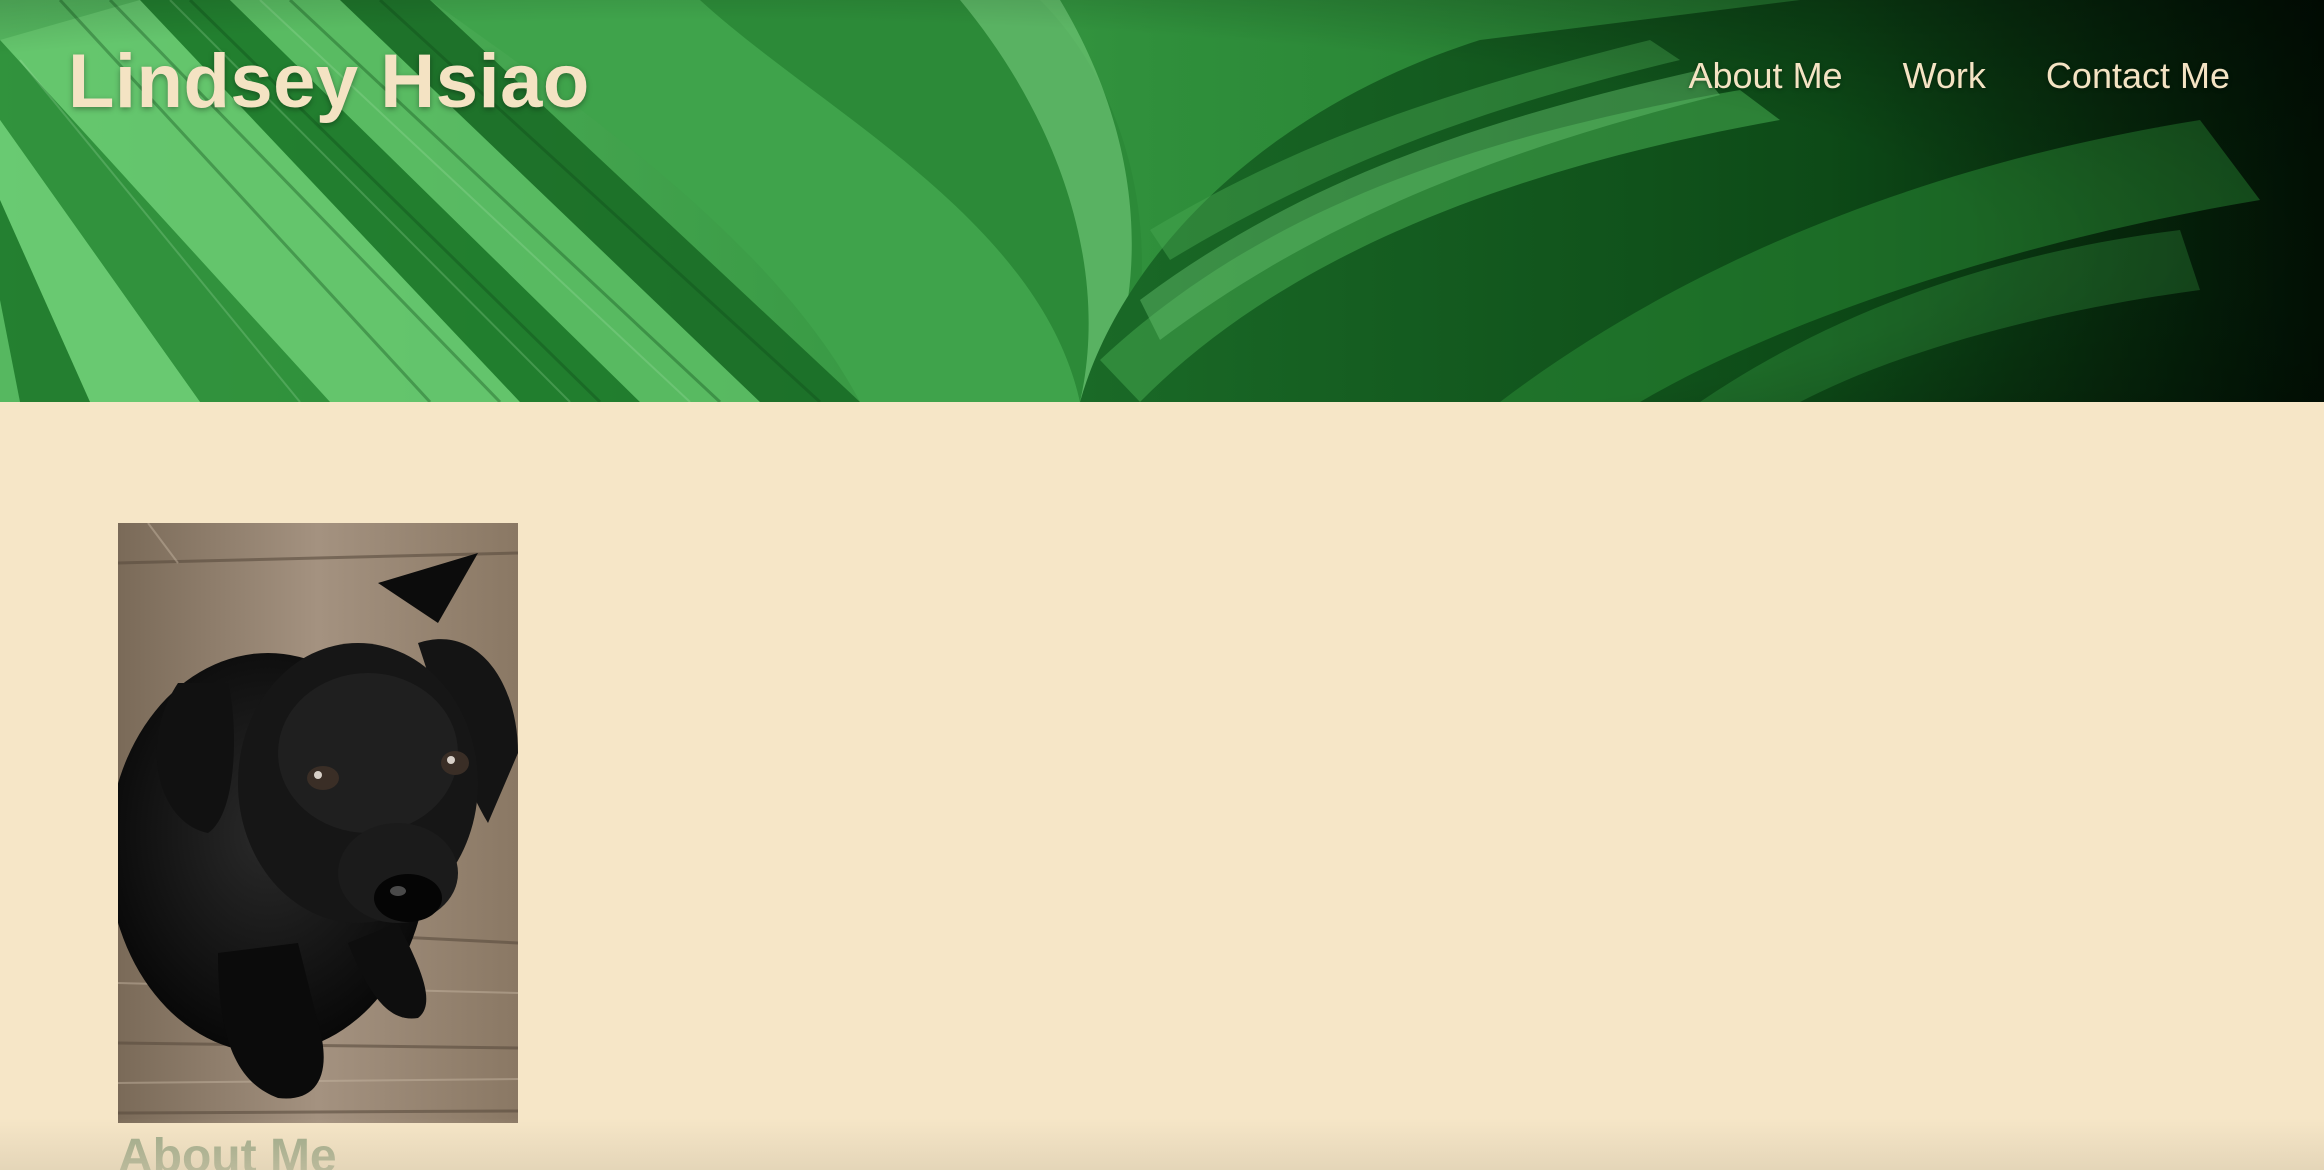 This screenshot has width=2324, height=1170. I want to click on bottom-fade, so click(1162, 1144).